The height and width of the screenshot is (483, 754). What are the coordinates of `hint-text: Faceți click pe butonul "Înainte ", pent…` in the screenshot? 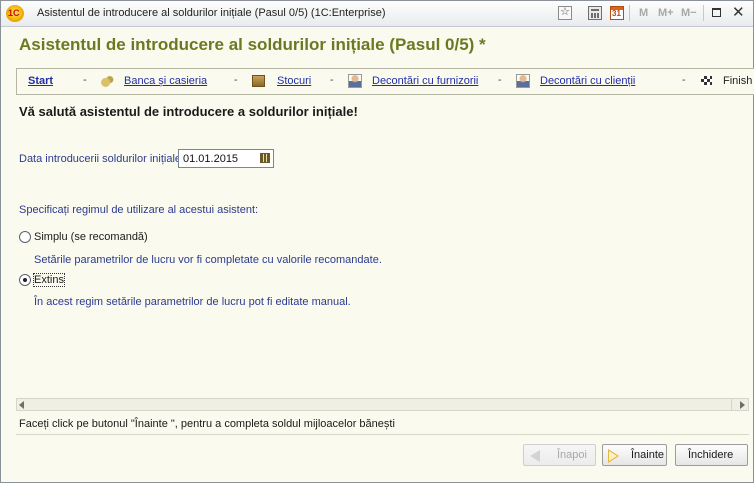 It's located at (207, 424).